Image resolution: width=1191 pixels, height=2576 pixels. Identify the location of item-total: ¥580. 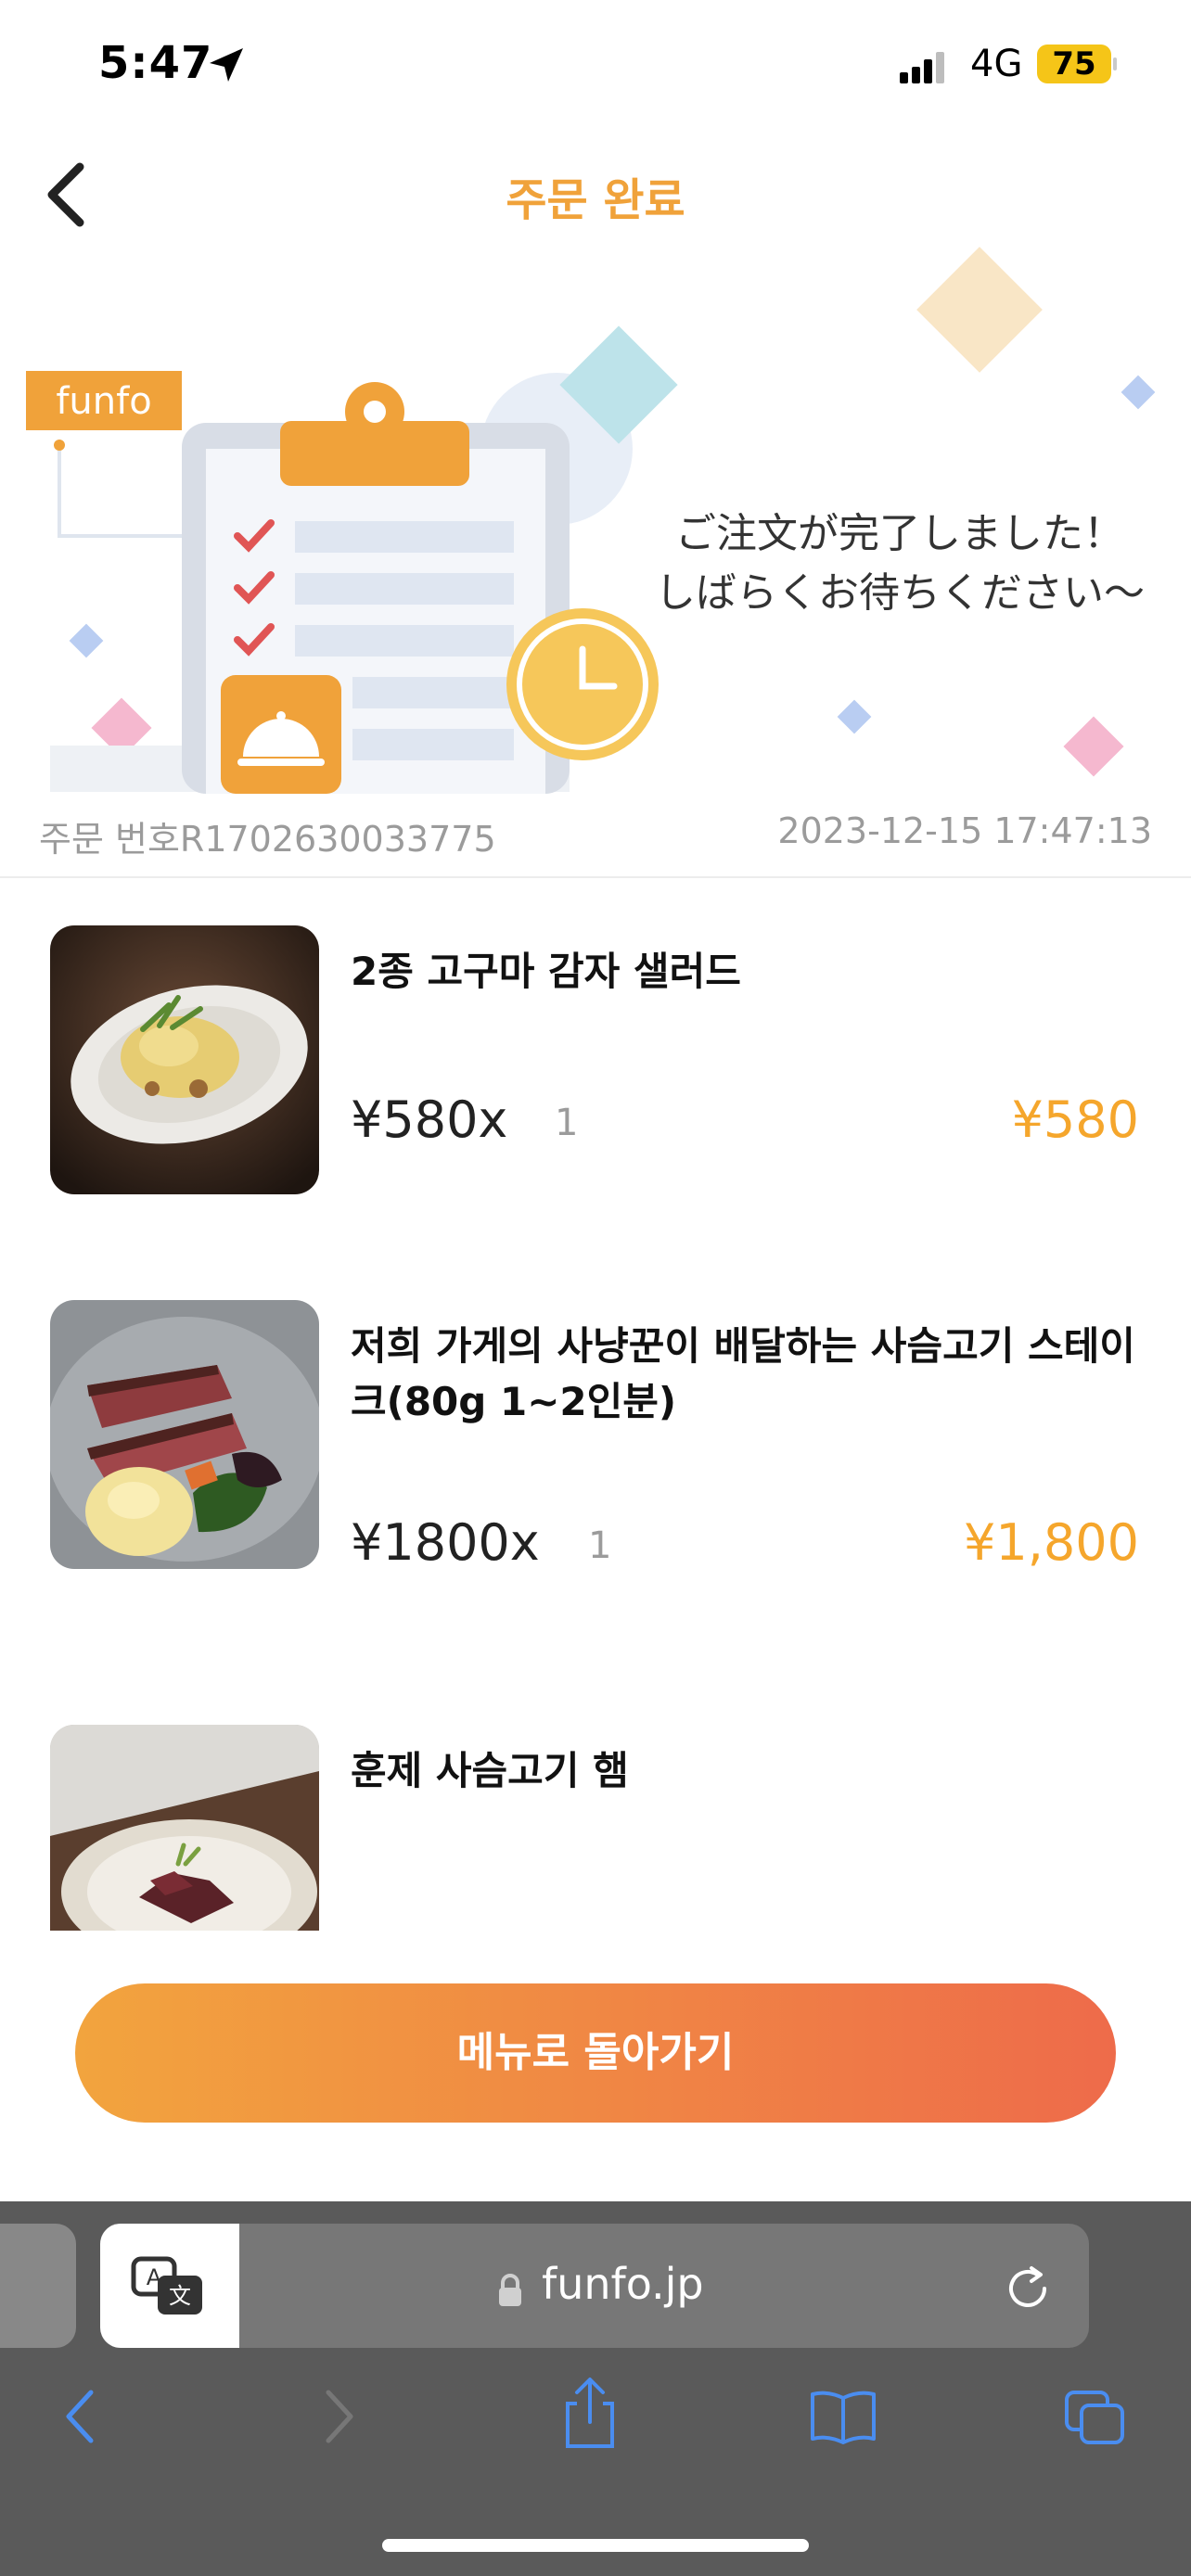
(1075, 1119).